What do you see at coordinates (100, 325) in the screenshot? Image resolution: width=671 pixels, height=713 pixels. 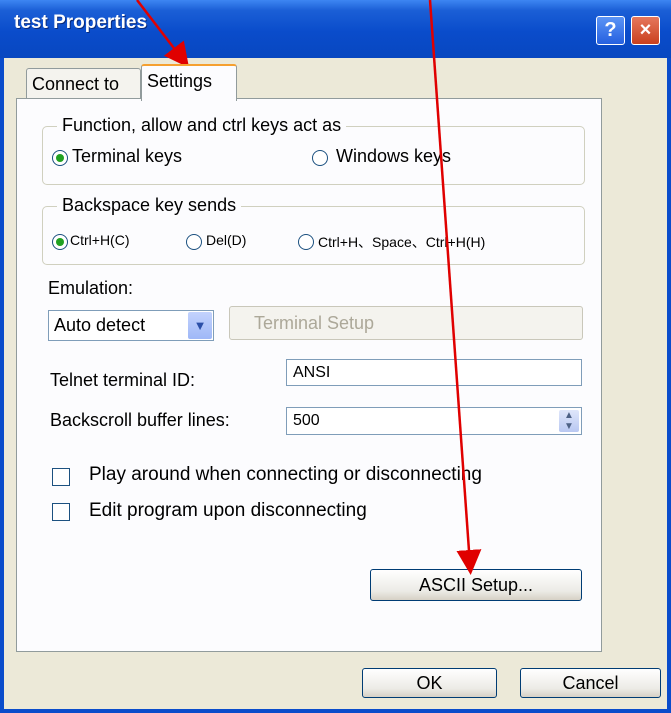 I see `emulation-value: Auto detect` at bounding box center [100, 325].